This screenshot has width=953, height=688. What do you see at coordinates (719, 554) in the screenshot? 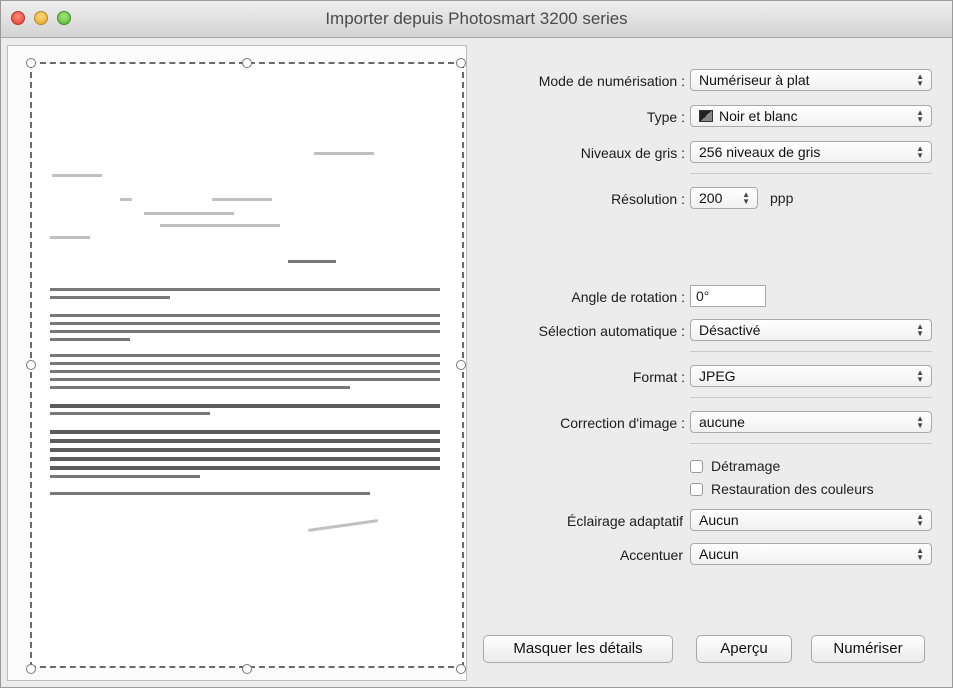
I see `accentuer-value: Aucun` at bounding box center [719, 554].